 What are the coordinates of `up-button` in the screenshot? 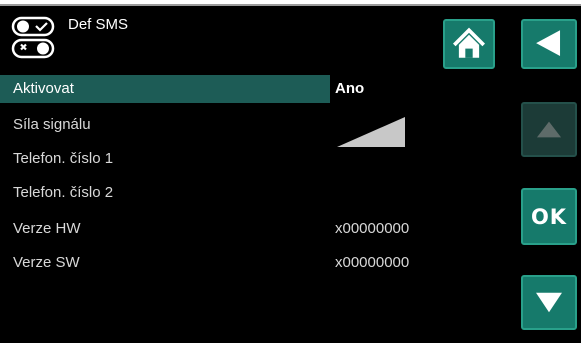 It's located at (549, 129).